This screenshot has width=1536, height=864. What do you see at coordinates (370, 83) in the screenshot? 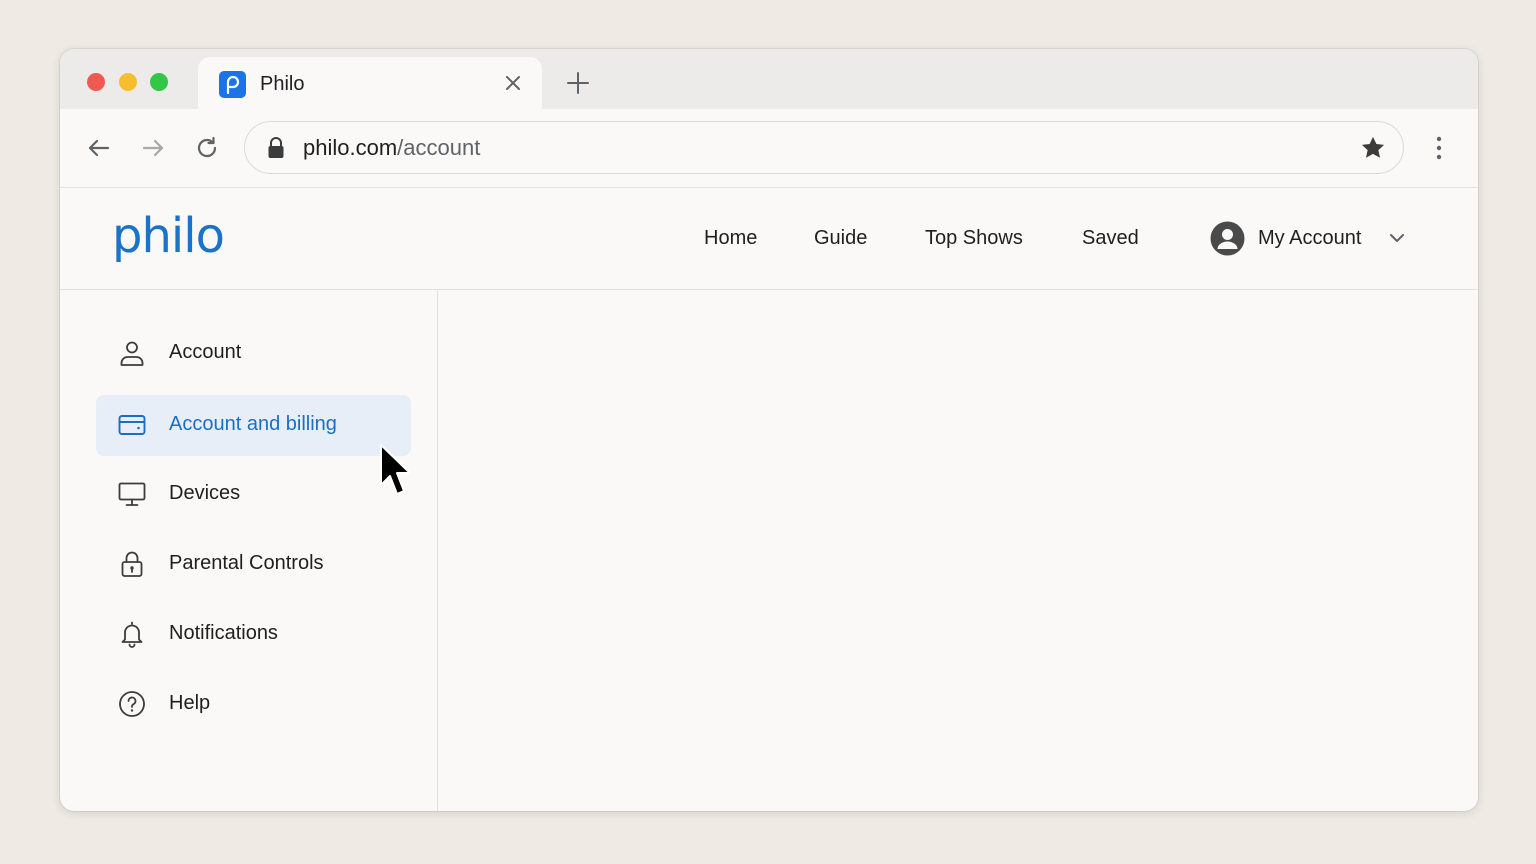
I see `browser-tab: Philo` at bounding box center [370, 83].